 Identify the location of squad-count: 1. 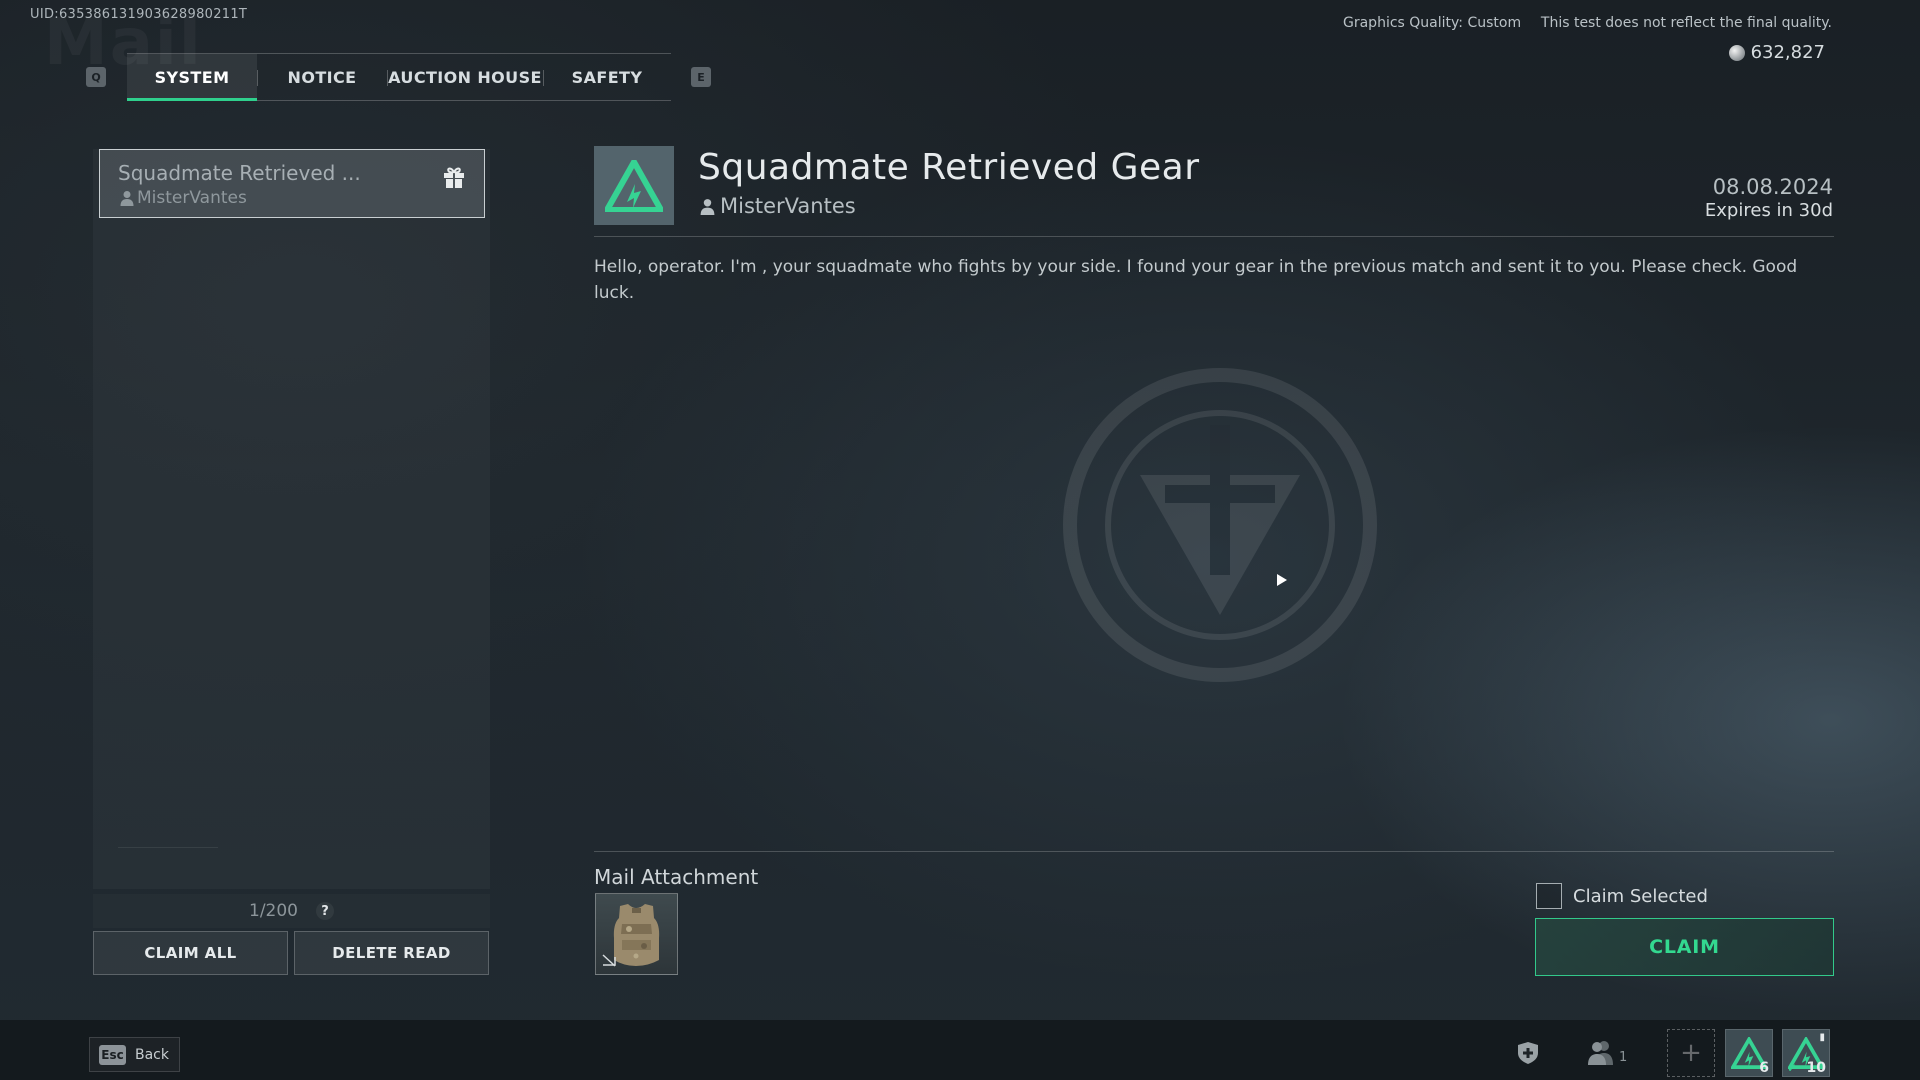
(1623, 1057).